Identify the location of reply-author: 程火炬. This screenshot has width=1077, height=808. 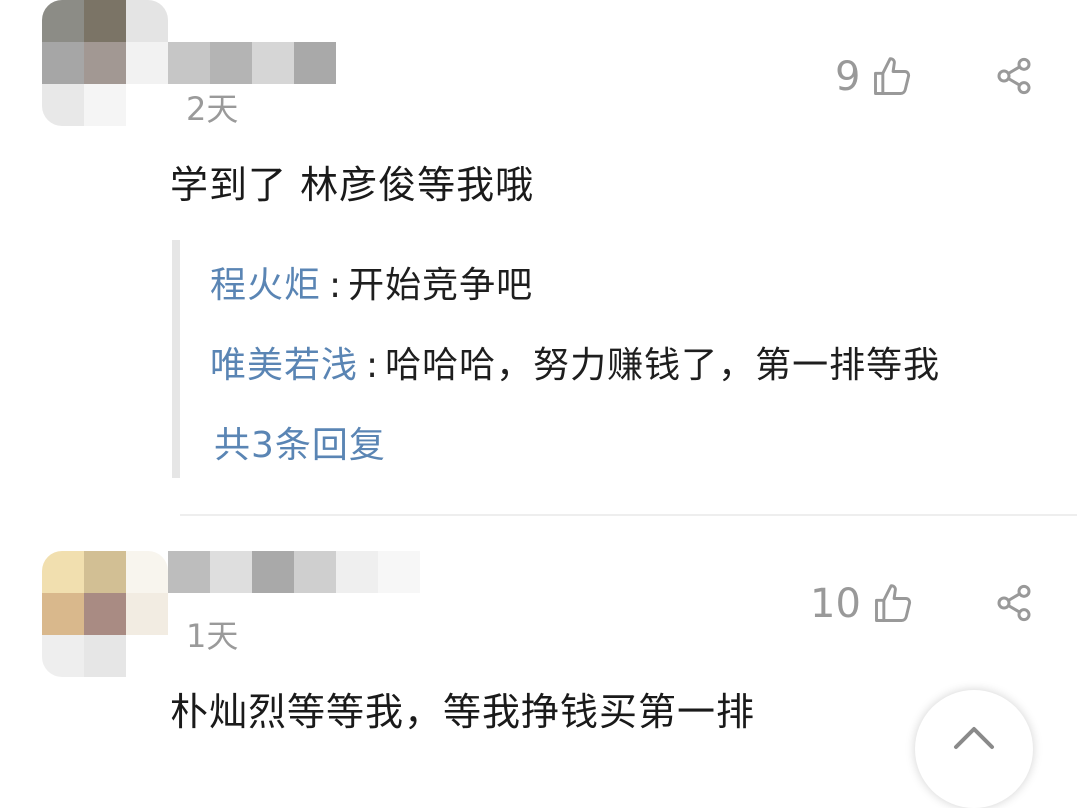
(265, 285).